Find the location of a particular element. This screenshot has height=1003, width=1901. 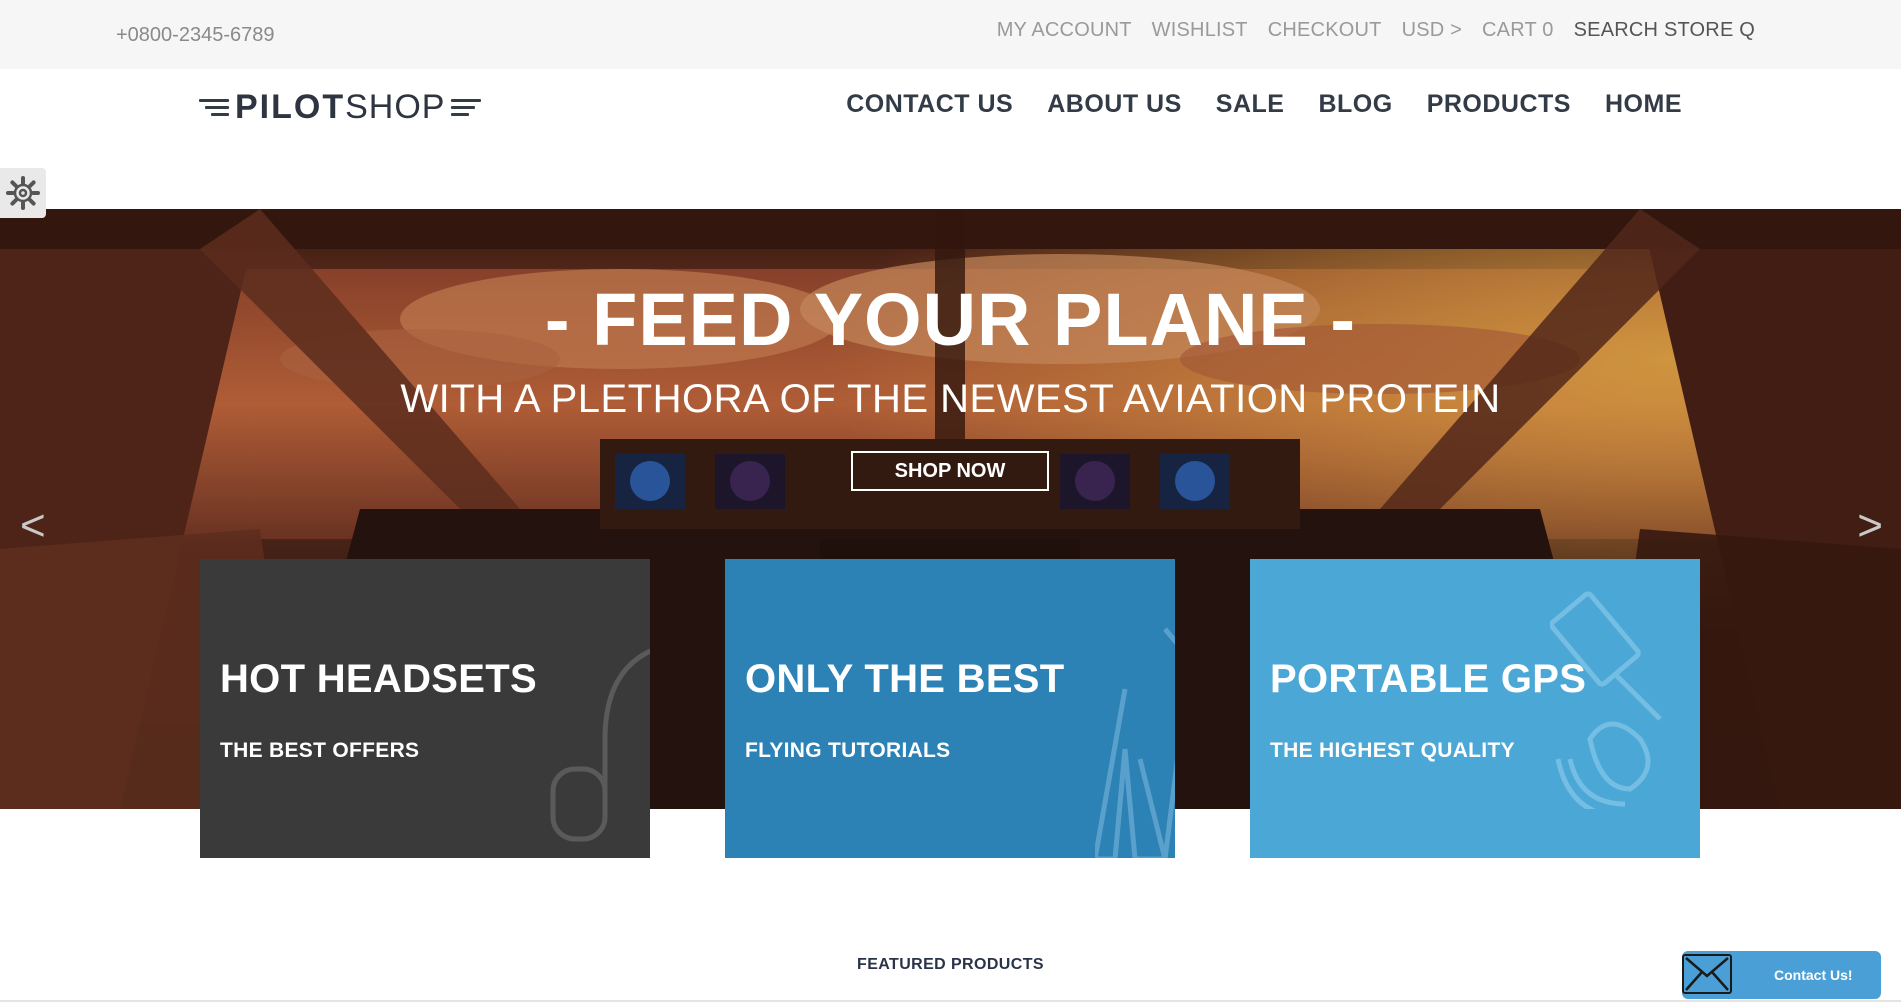

nav-blog: BLOG is located at coordinates (1355, 104).